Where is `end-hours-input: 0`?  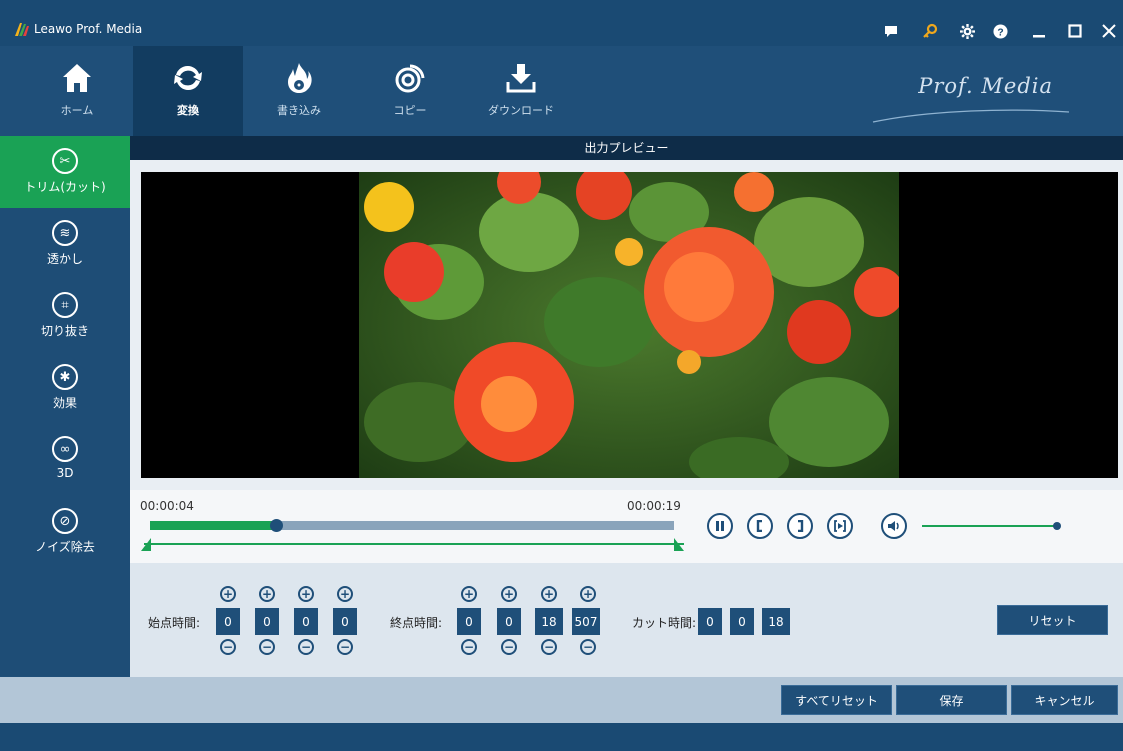
end-hours-input: 0 is located at coordinates (469, 621).